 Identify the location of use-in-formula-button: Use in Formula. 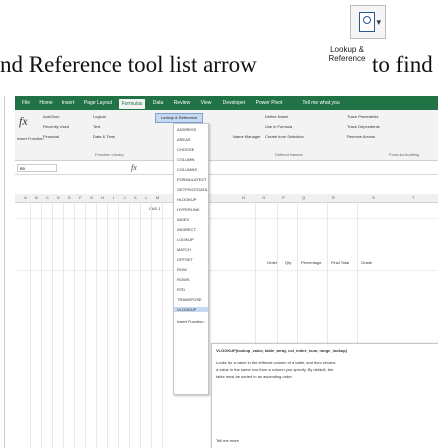
(278, 126).